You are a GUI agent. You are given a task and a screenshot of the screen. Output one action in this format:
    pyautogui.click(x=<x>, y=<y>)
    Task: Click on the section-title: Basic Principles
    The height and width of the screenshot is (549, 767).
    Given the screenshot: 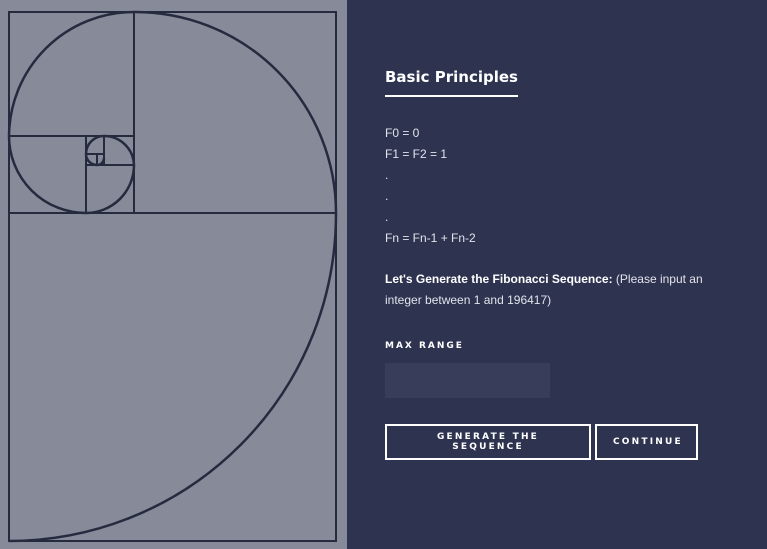 What is the action you would take?
    pyautogui.click(x=451, y=82)
    